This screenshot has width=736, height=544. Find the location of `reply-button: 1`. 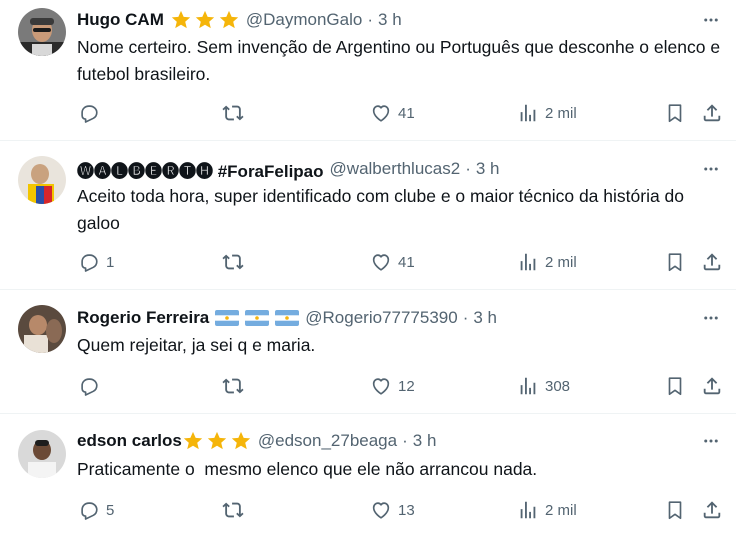

reply-button: 1 is located at coordinates (96, 262).